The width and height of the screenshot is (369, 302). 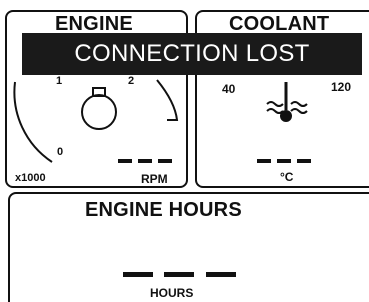 I want to click on connection-lost-text: CONNECTION LOST, so click(x=192, y=53).